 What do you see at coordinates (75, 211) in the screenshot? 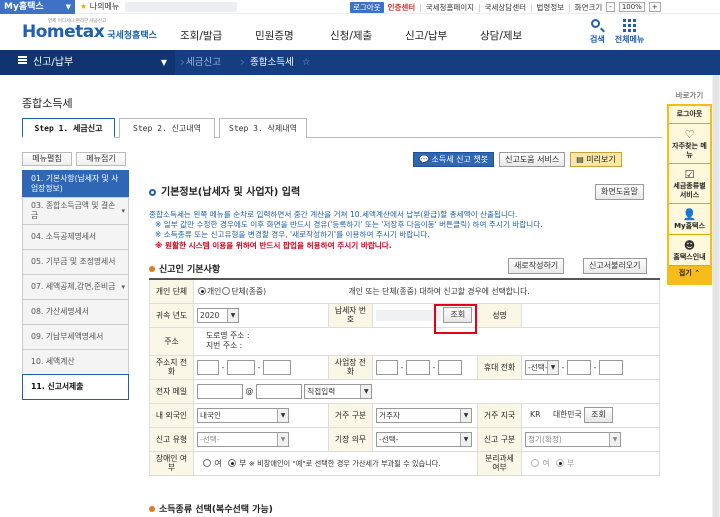
I see `sidebar-item-income: 03. 종합소득금액 및 결손금 ▾` at bounding box center [75, 211].